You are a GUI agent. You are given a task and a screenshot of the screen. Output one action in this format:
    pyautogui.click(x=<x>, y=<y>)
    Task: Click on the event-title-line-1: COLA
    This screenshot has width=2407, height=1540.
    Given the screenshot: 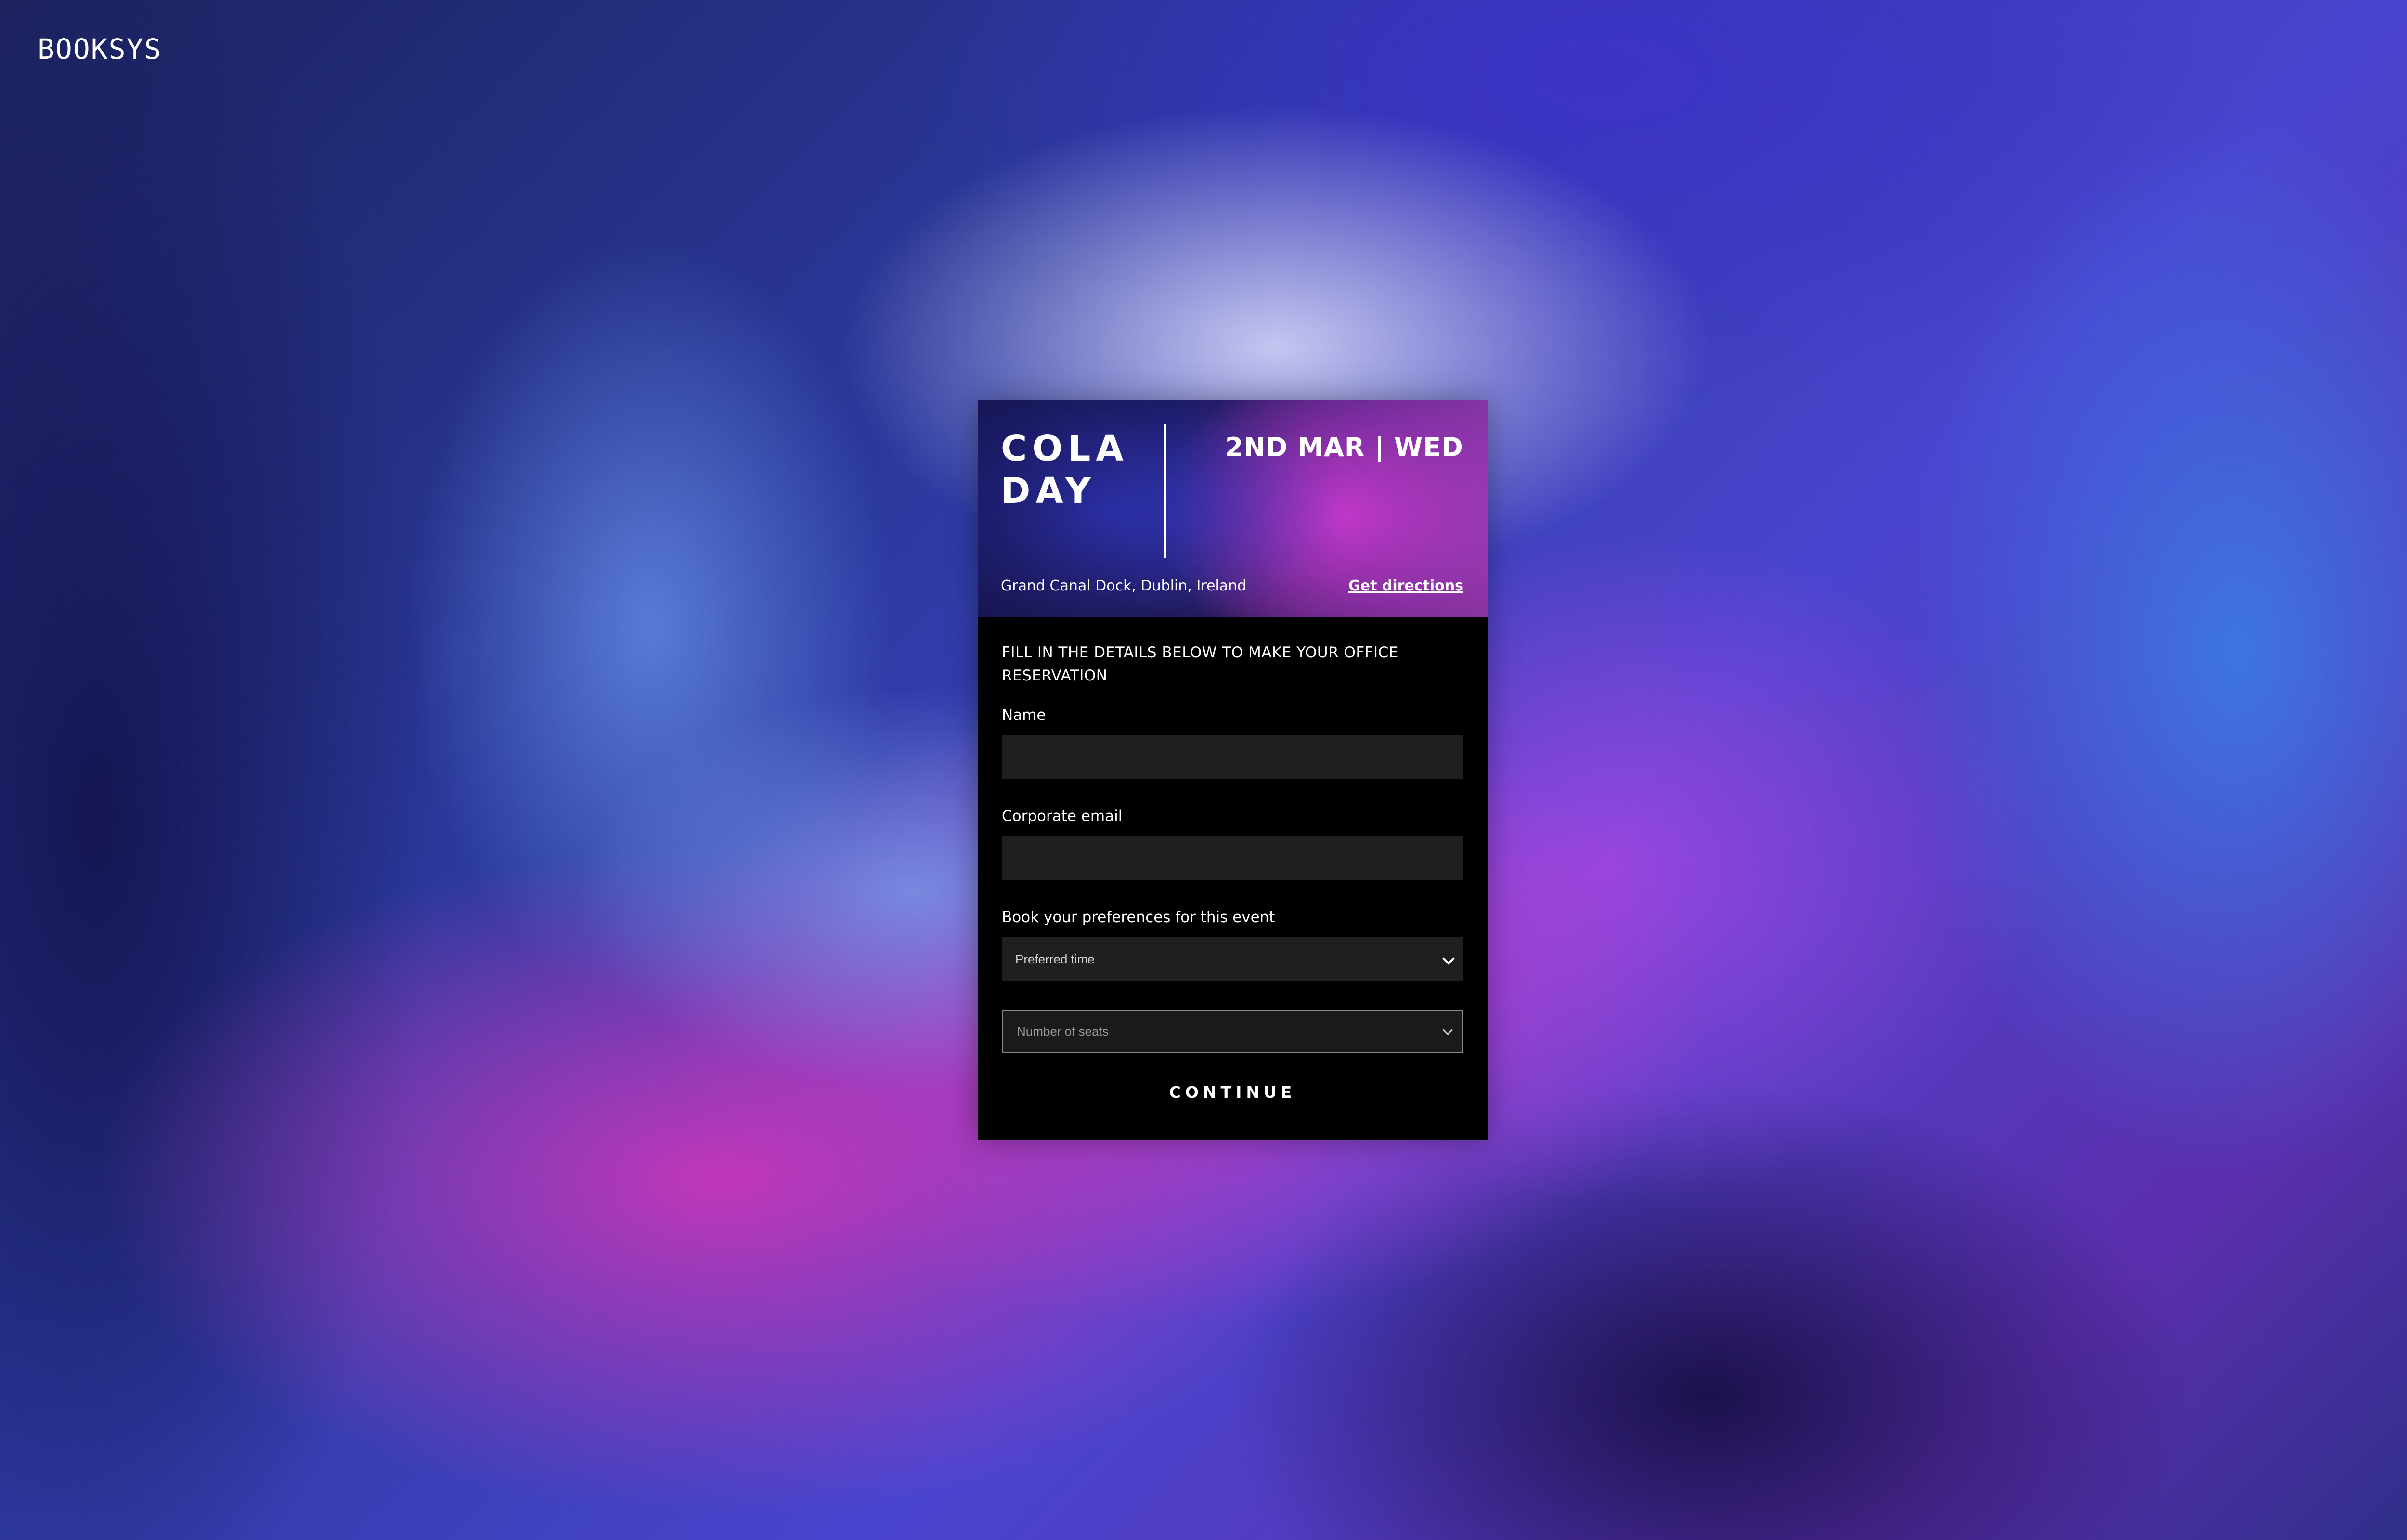 What is the action you would take?
    pyautogui.click(x=1065, y=448)
    